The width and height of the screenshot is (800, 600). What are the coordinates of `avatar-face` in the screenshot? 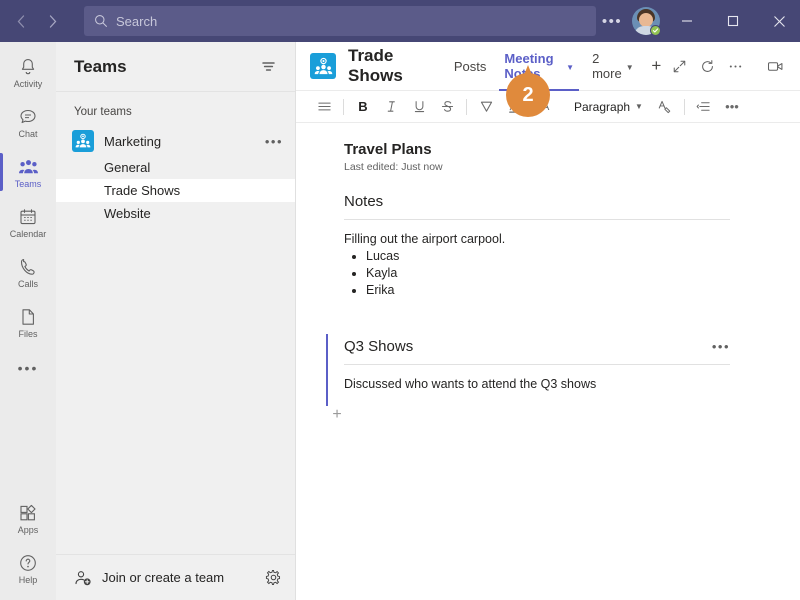 It's located at (646, 20).